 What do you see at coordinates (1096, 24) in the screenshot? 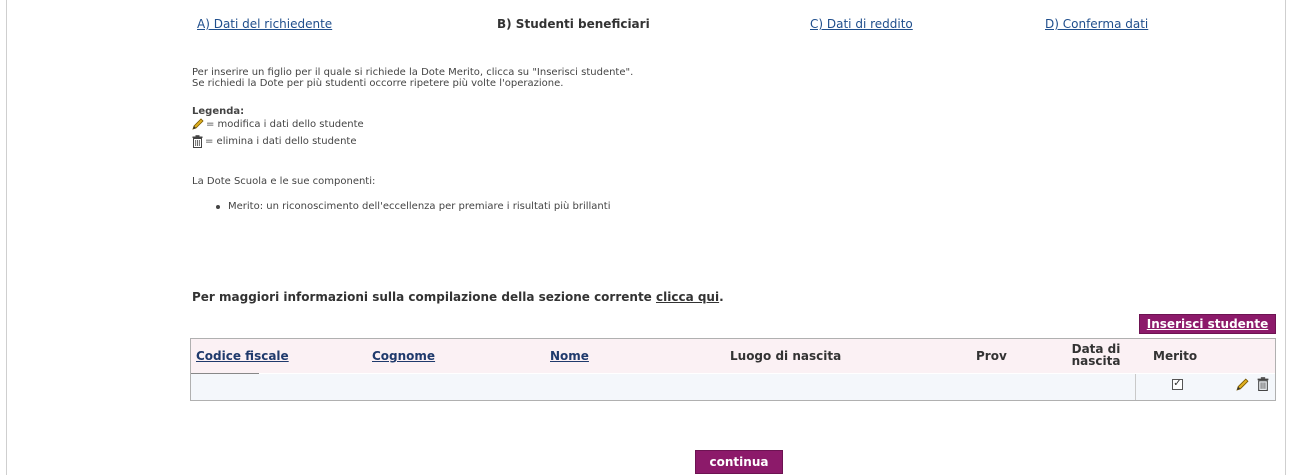
I see `step-d-link: D) Conferma dati` at bounding box center [1096, 24].